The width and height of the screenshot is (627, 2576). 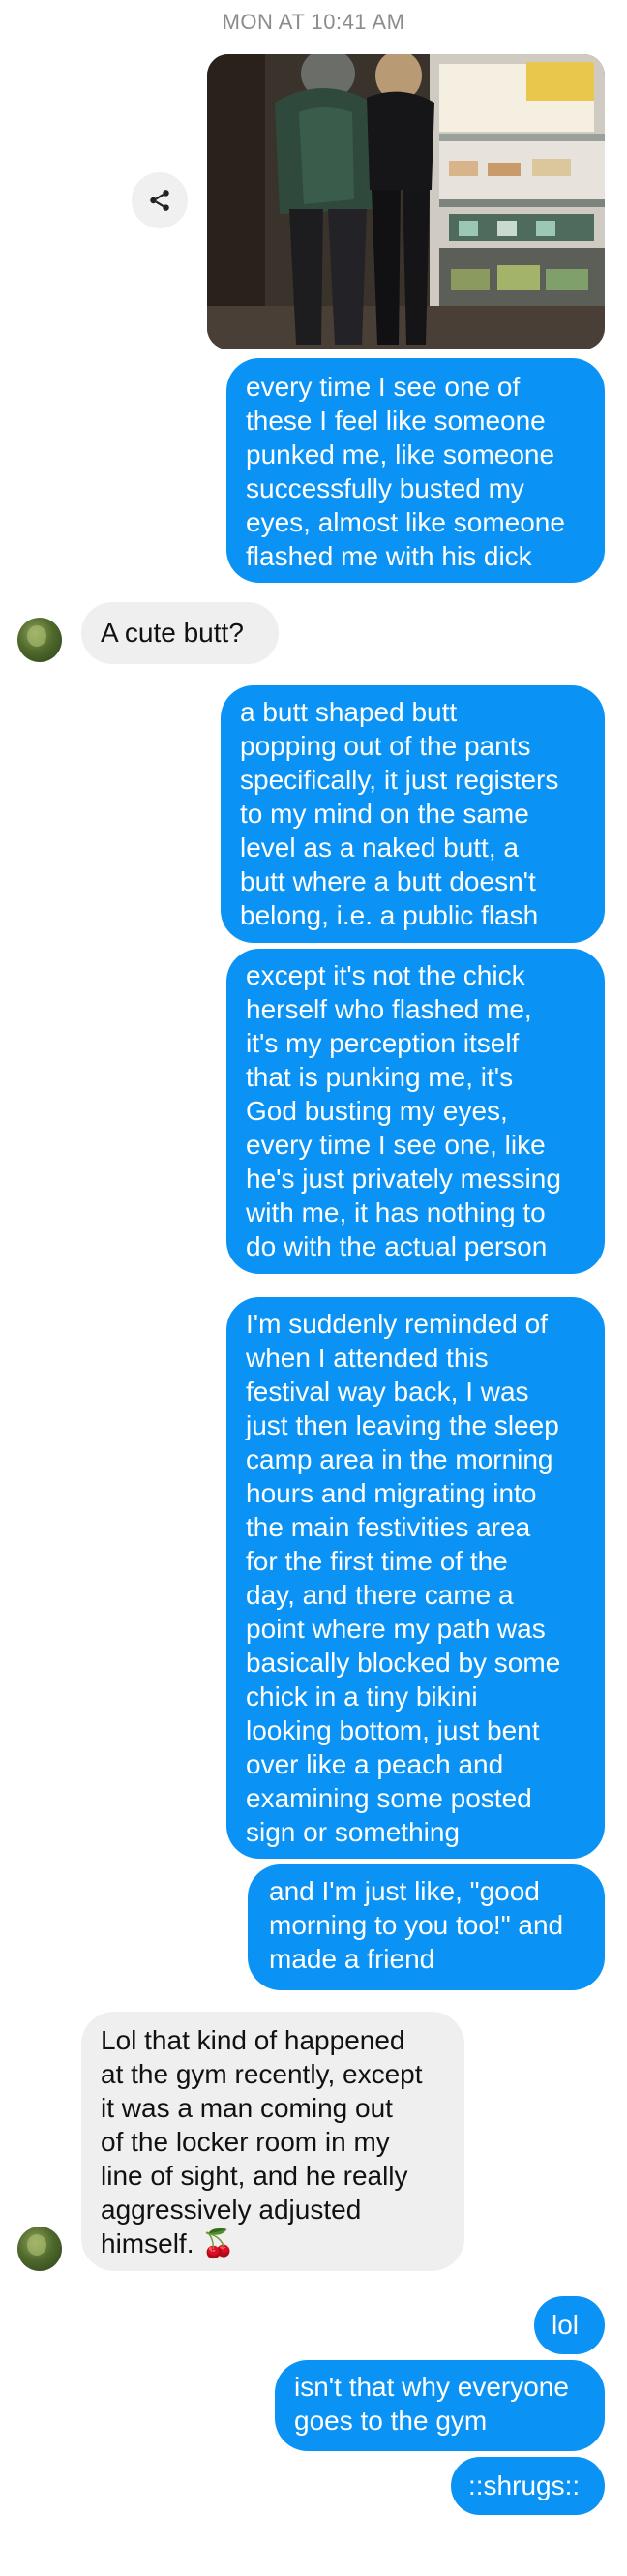 I want to click on message-bubble-sent: lol, so click(x=569, y=2325).